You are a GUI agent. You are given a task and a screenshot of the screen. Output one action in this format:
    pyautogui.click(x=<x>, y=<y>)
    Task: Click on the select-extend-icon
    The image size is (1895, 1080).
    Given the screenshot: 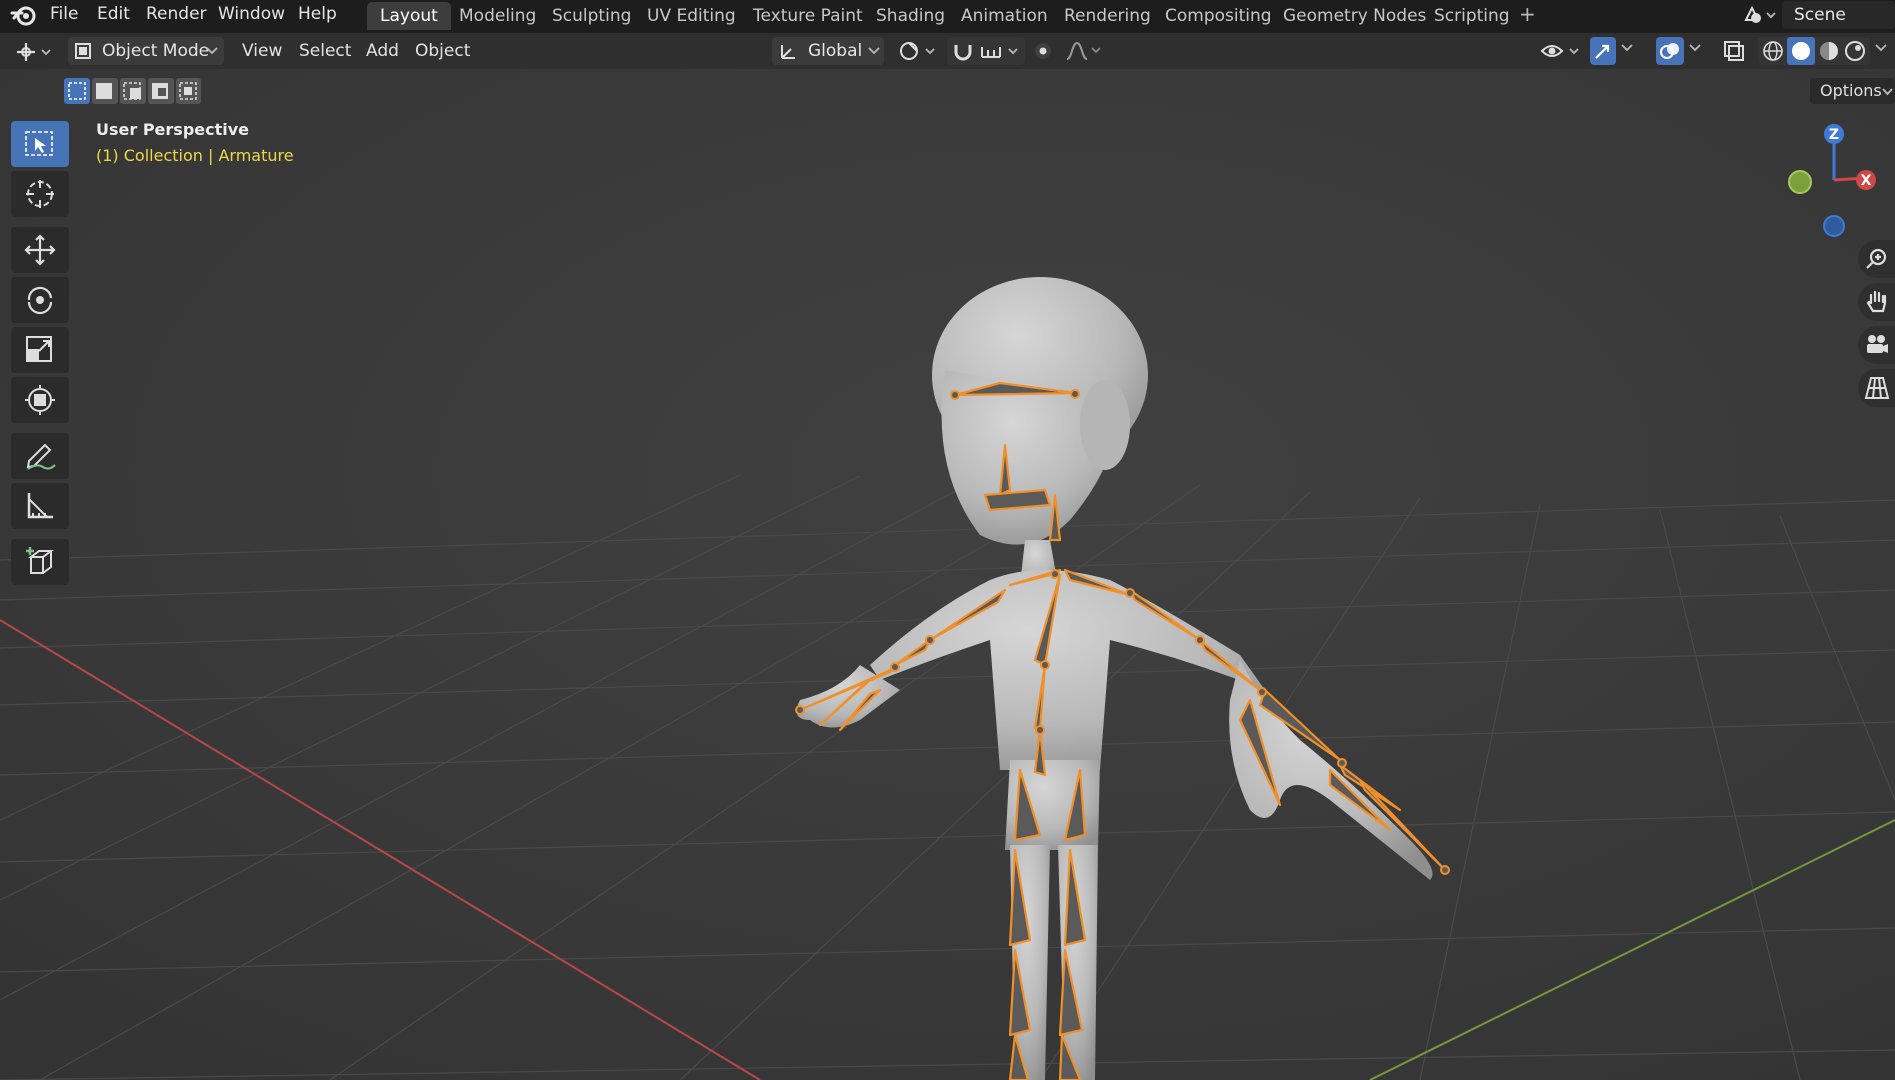 What is the action you would take?
    pyautogui.click(x=105, y=91)
    